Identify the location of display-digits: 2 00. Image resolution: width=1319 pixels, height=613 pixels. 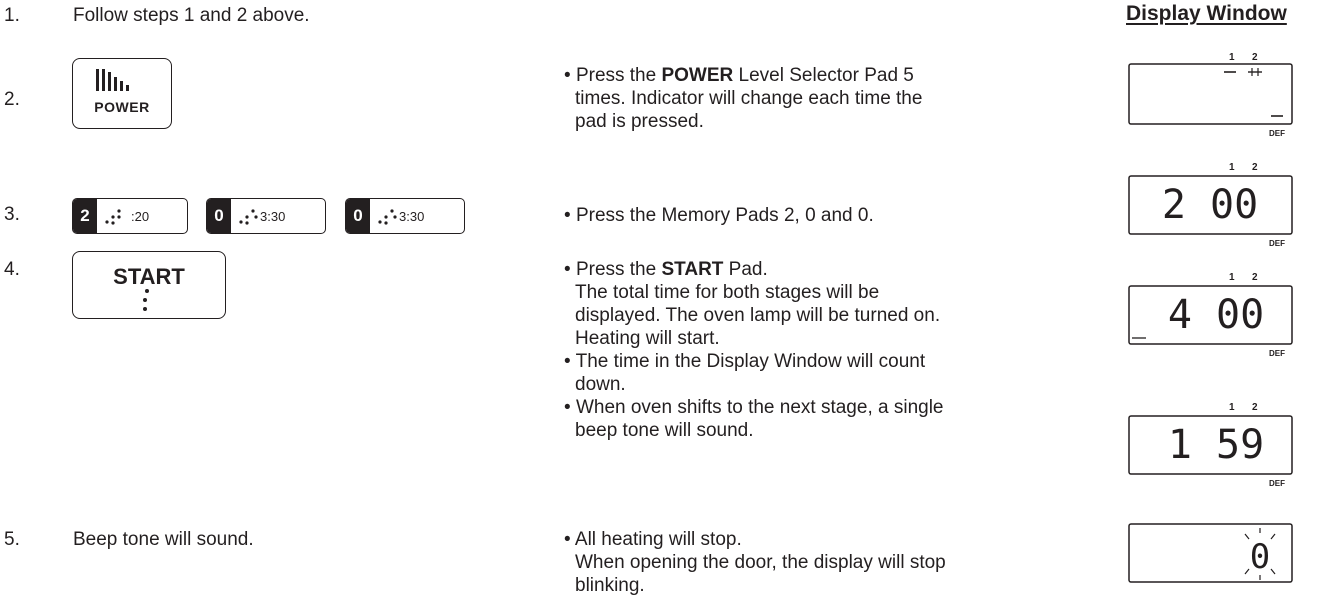
(1210, 205).